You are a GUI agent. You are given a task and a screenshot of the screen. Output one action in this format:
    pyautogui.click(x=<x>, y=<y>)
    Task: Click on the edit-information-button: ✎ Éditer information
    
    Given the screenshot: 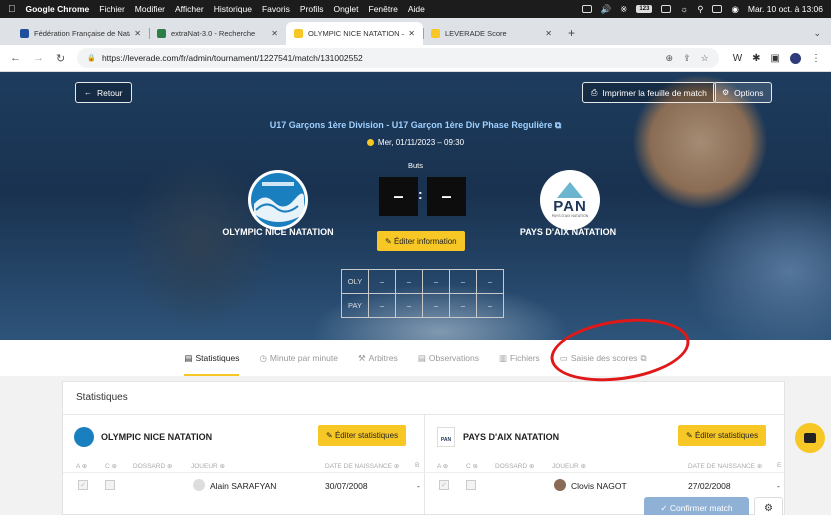 What is the action you would take?
    pyautogui.click(x=421, y=241)
    